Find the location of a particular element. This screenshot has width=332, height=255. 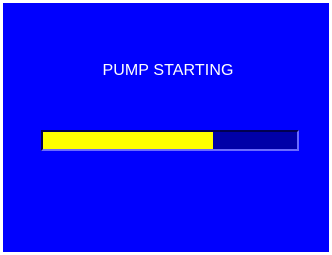

status-title: PUMP STARTING is located at coordinates (168, 70).